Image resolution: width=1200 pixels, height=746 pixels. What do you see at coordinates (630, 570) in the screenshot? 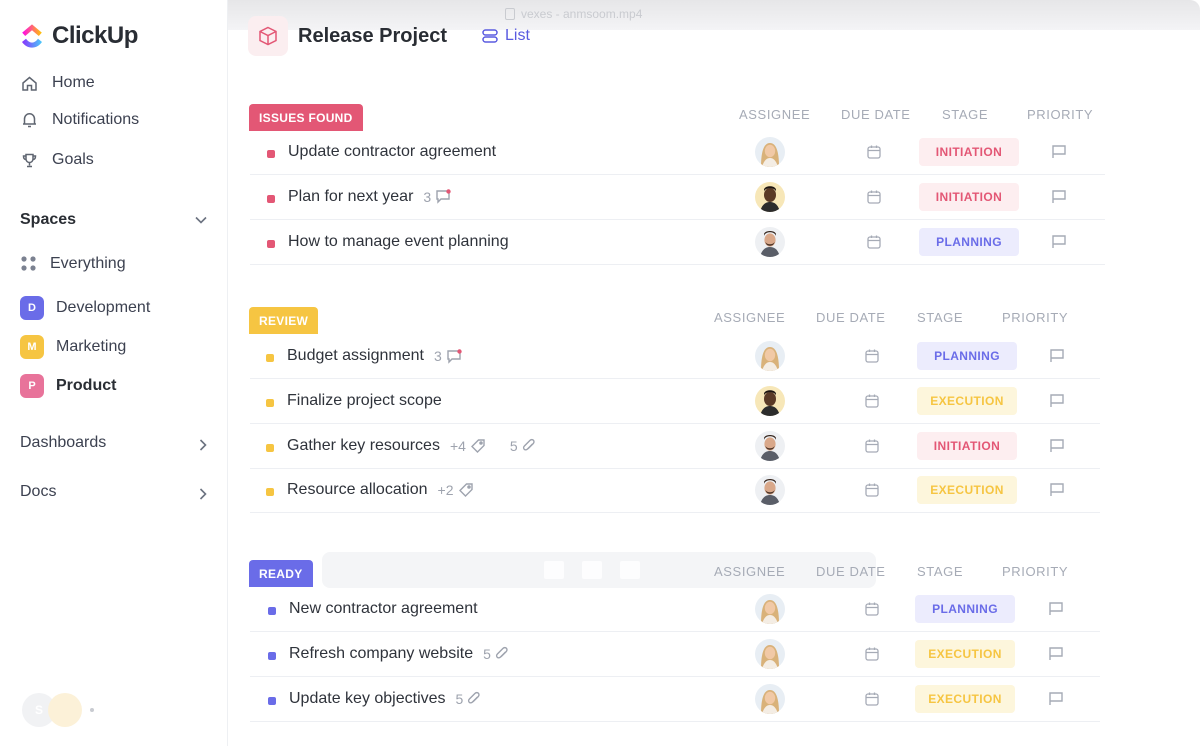
I see `forward-icon` at bounding box center [630, 570].